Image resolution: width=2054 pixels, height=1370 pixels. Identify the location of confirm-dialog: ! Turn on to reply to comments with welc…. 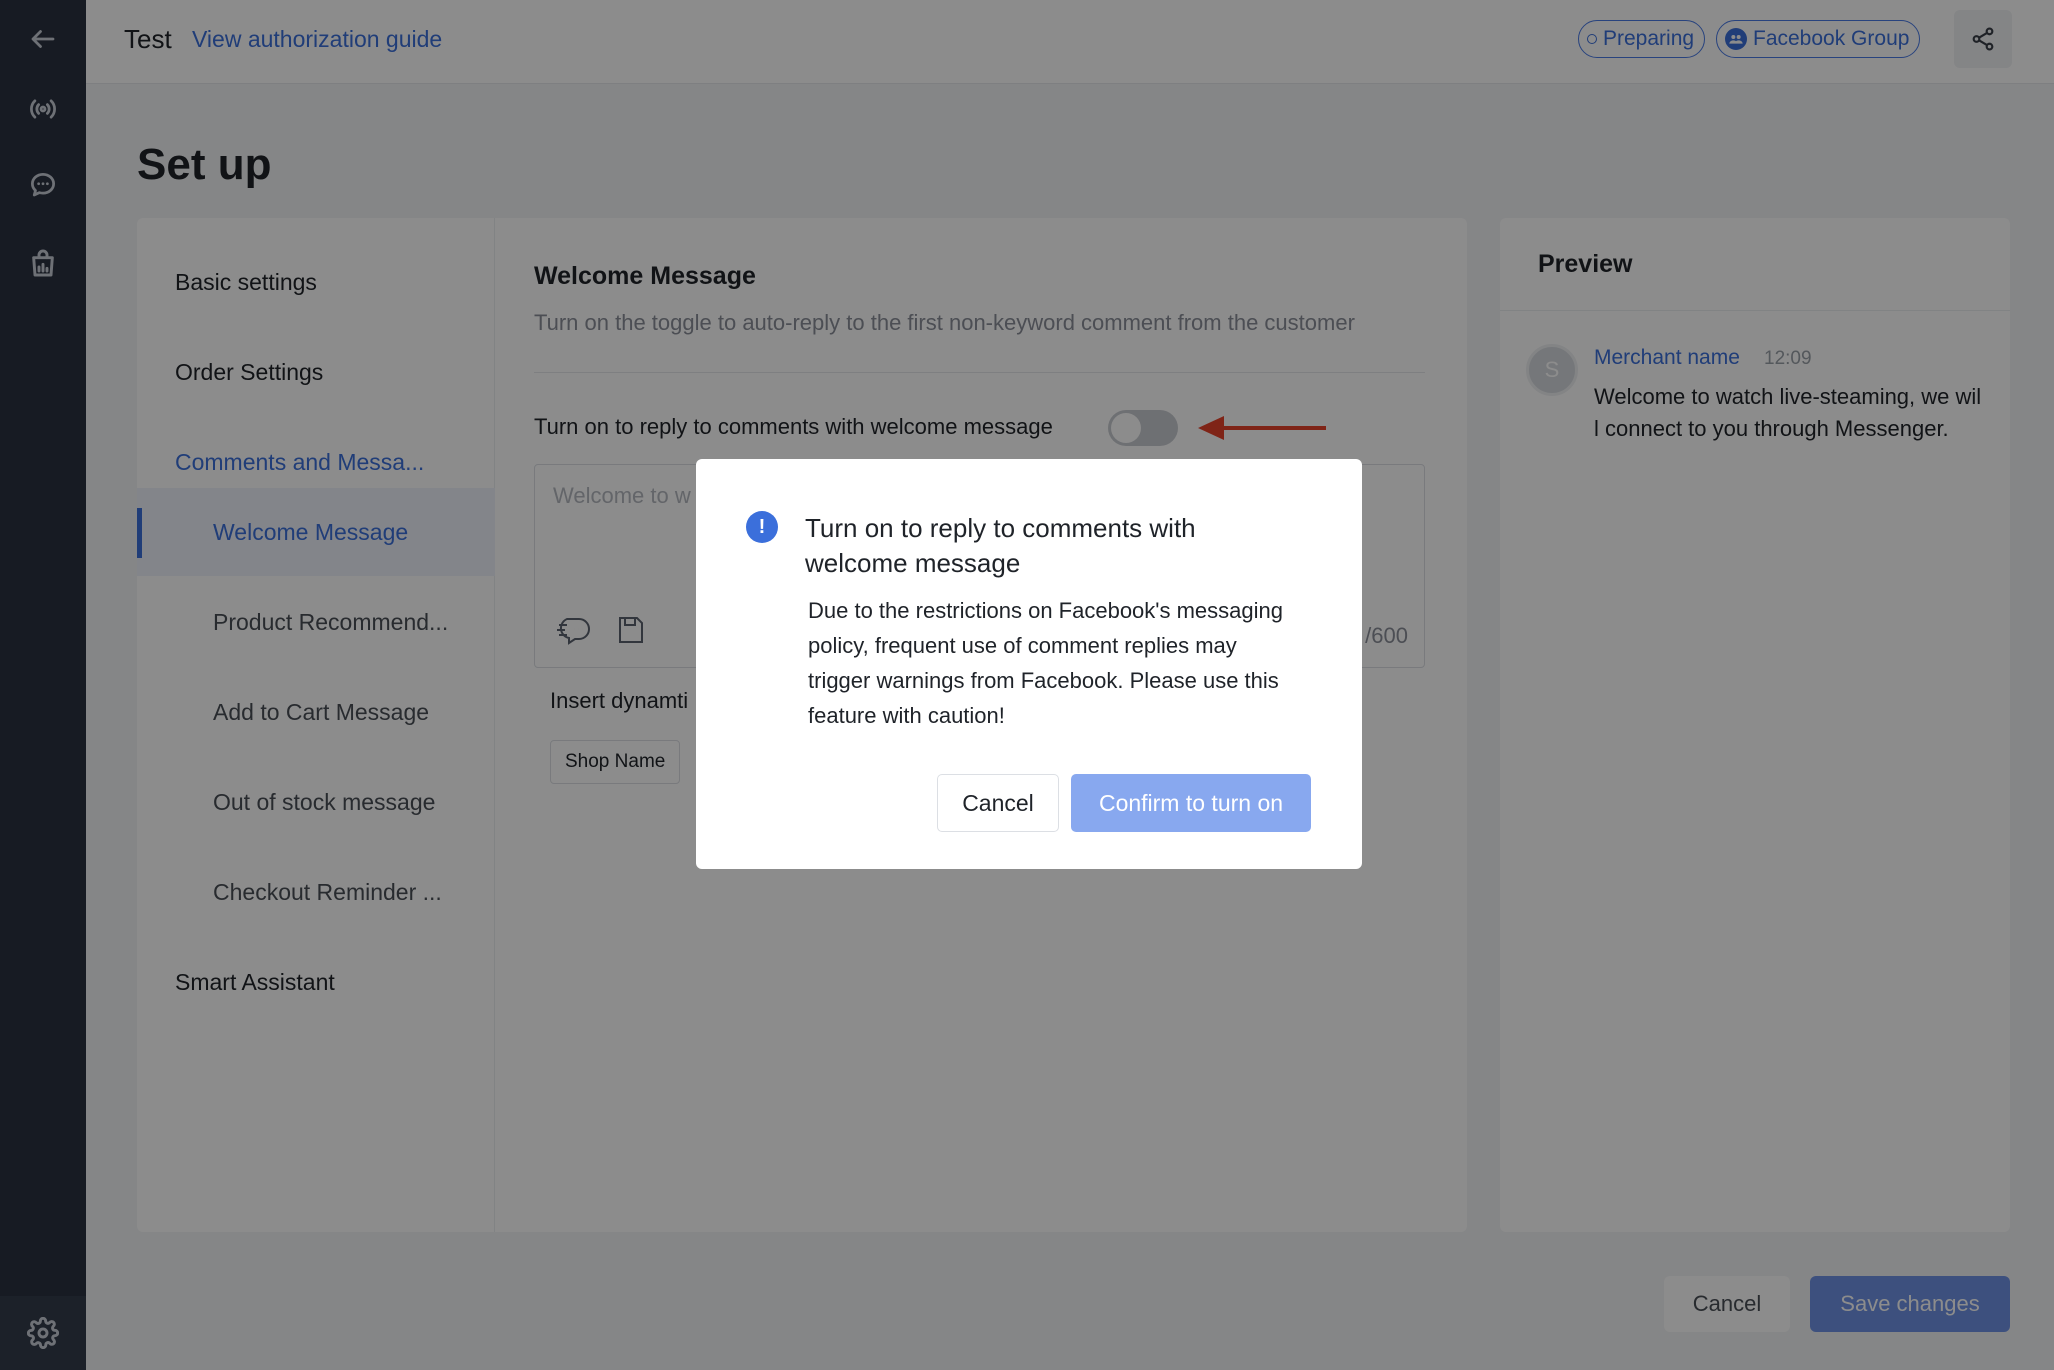
(1029, 664).